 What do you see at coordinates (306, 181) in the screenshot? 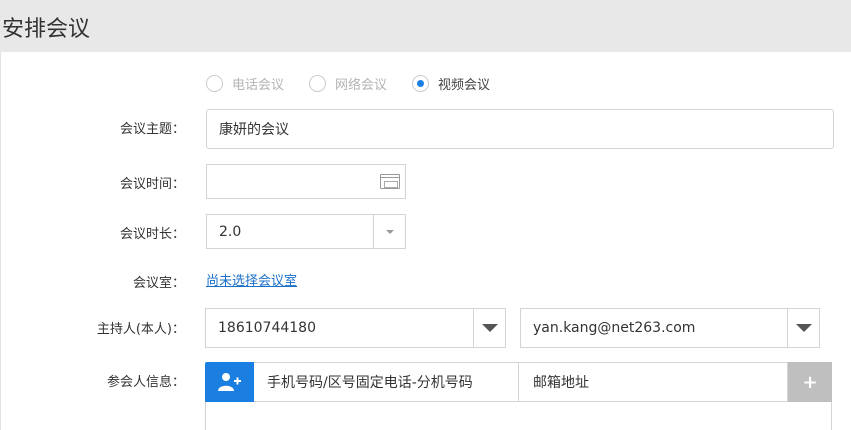
I see `time-input` at bounding box center [306, 181].